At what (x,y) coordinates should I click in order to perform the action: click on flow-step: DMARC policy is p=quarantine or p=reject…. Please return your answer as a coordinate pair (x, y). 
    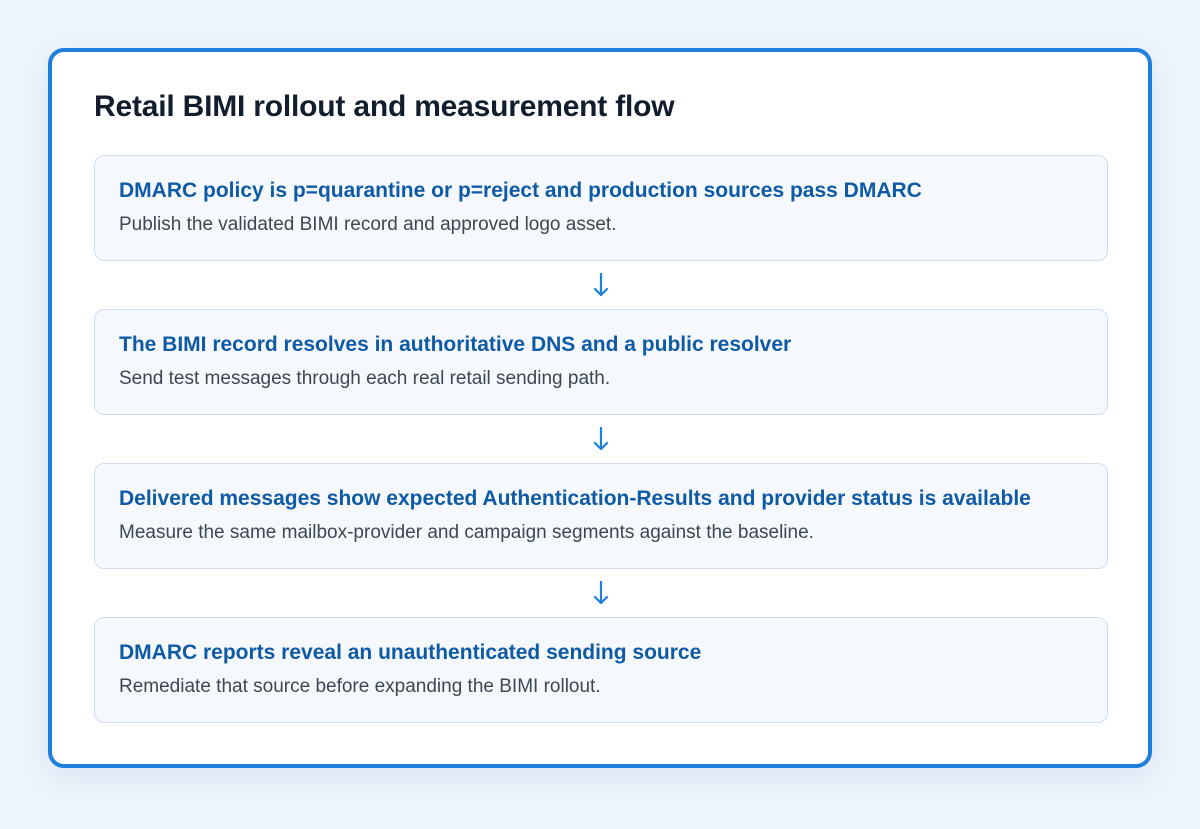
    Looking at the image, I should click on (601, 208).